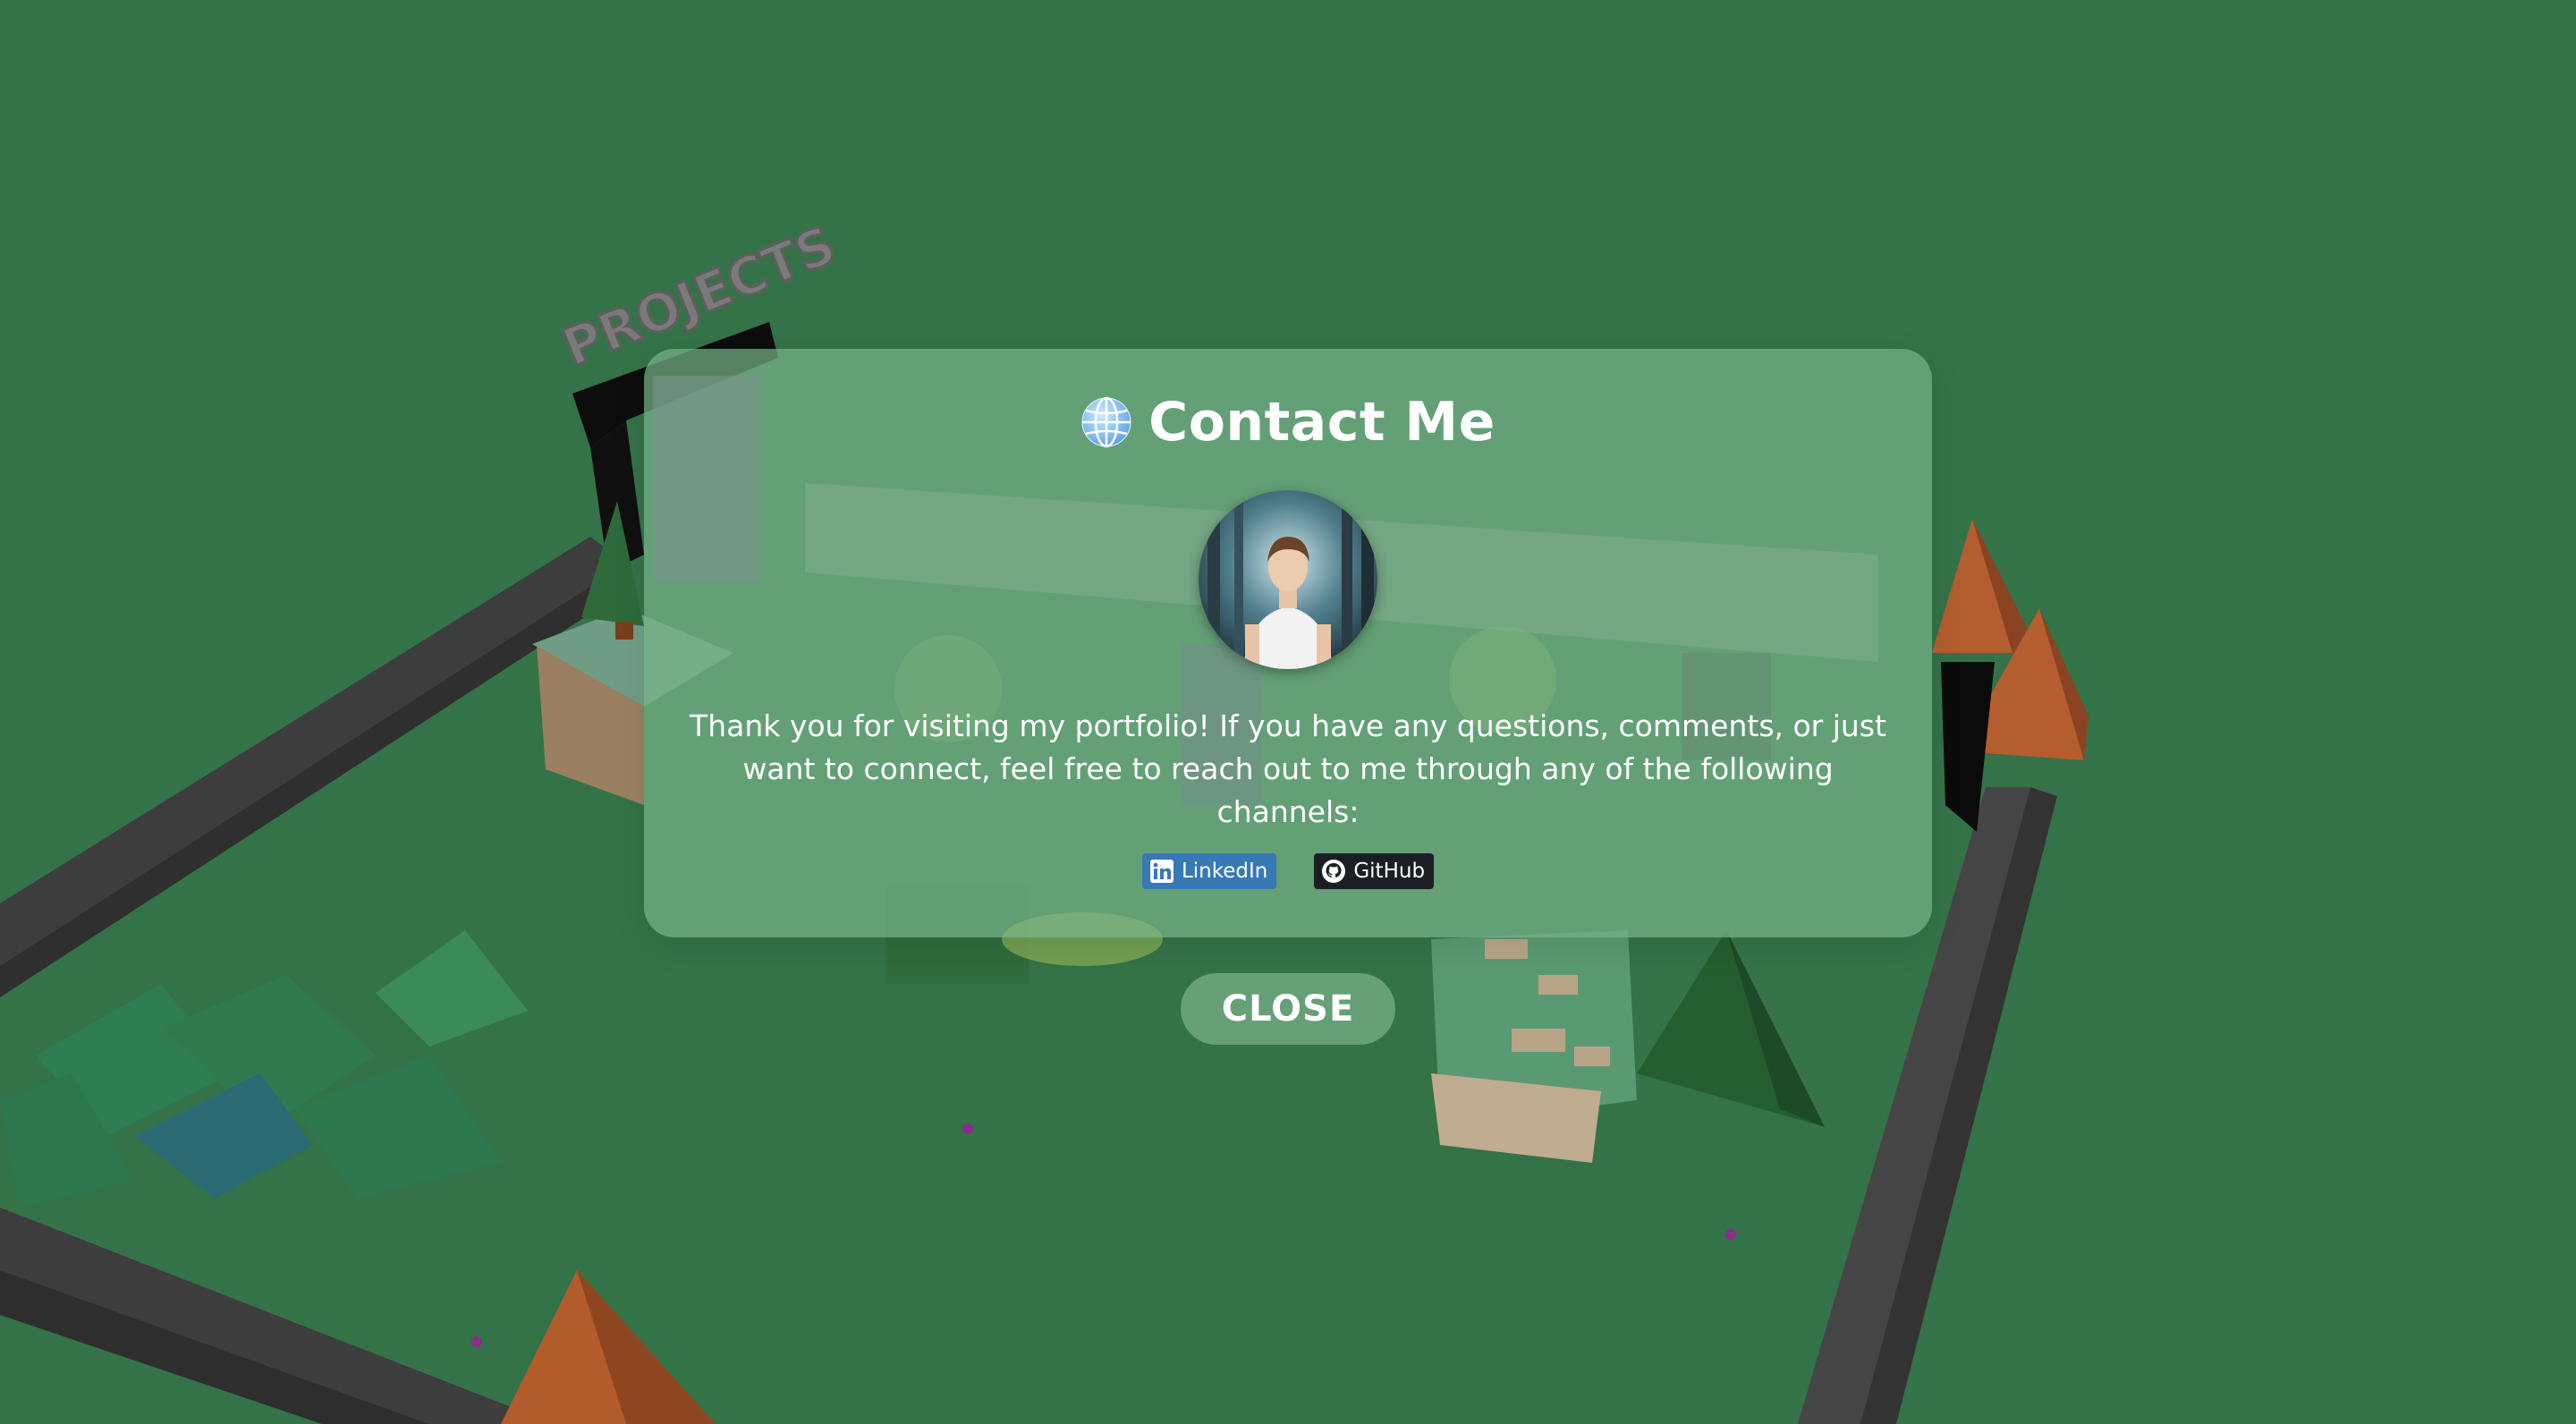 The height and width of the screenshot is (1424, 2576). Describe the element at coordinates (1106, 422) in the screenshot. I see `globe-icon` at that location.